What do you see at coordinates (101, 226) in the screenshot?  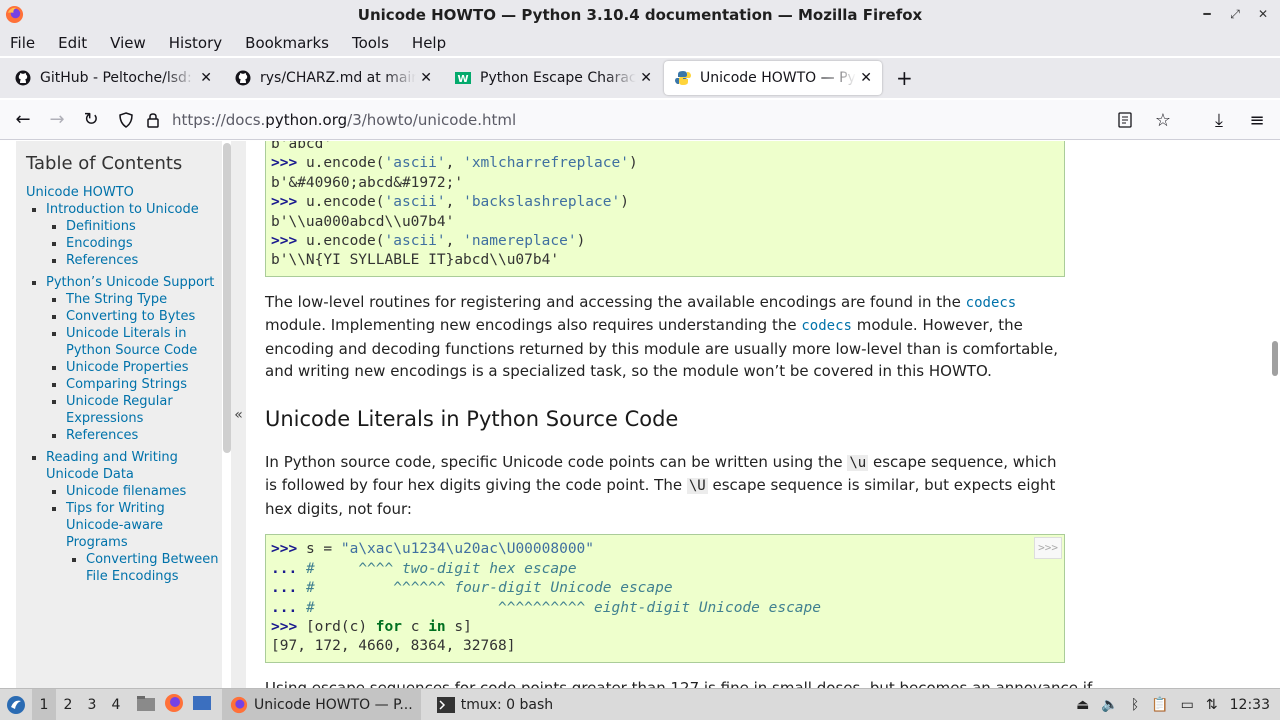 I see `toc-link: Definitions` at bounding box center [101, 226].